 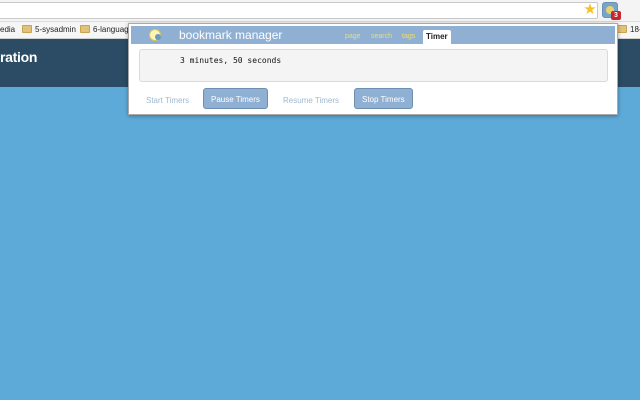 What do you see at coordinates (590, 9) in the screenshot?
I see `bookmark-star-icon: ★` at bounding box center [590, 9].